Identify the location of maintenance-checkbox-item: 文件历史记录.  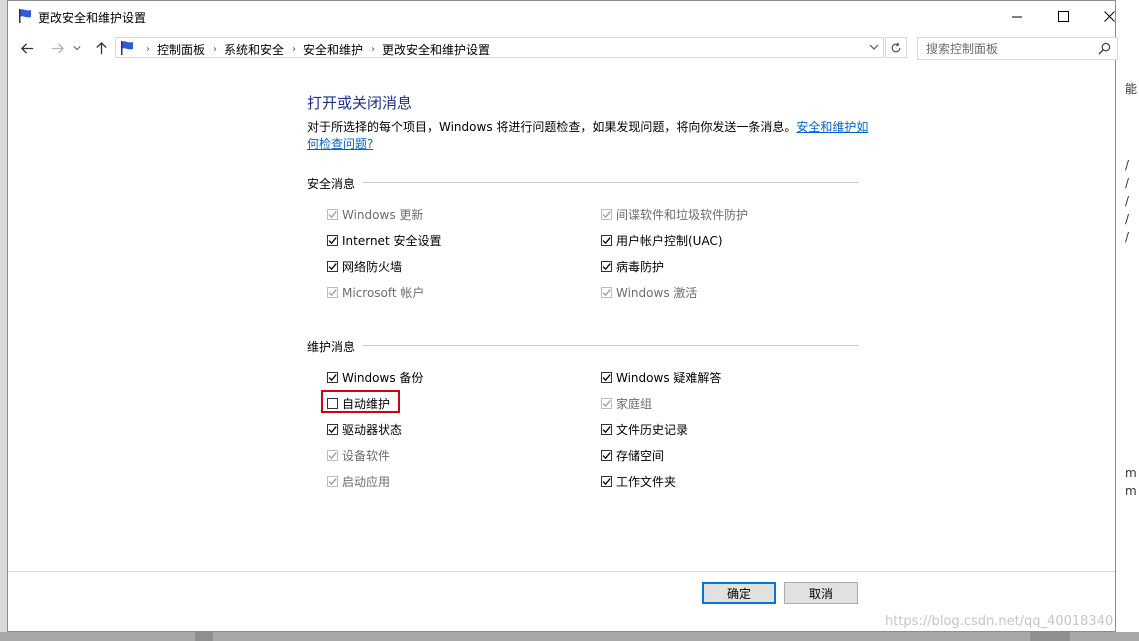
(644, 429).